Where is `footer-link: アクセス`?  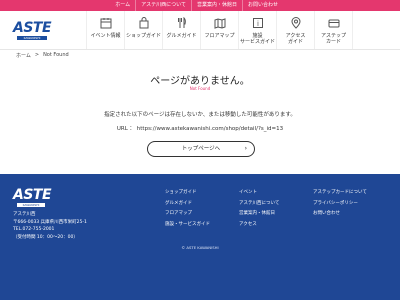
footer-link: アクセス is located at coordinates (259, 225).